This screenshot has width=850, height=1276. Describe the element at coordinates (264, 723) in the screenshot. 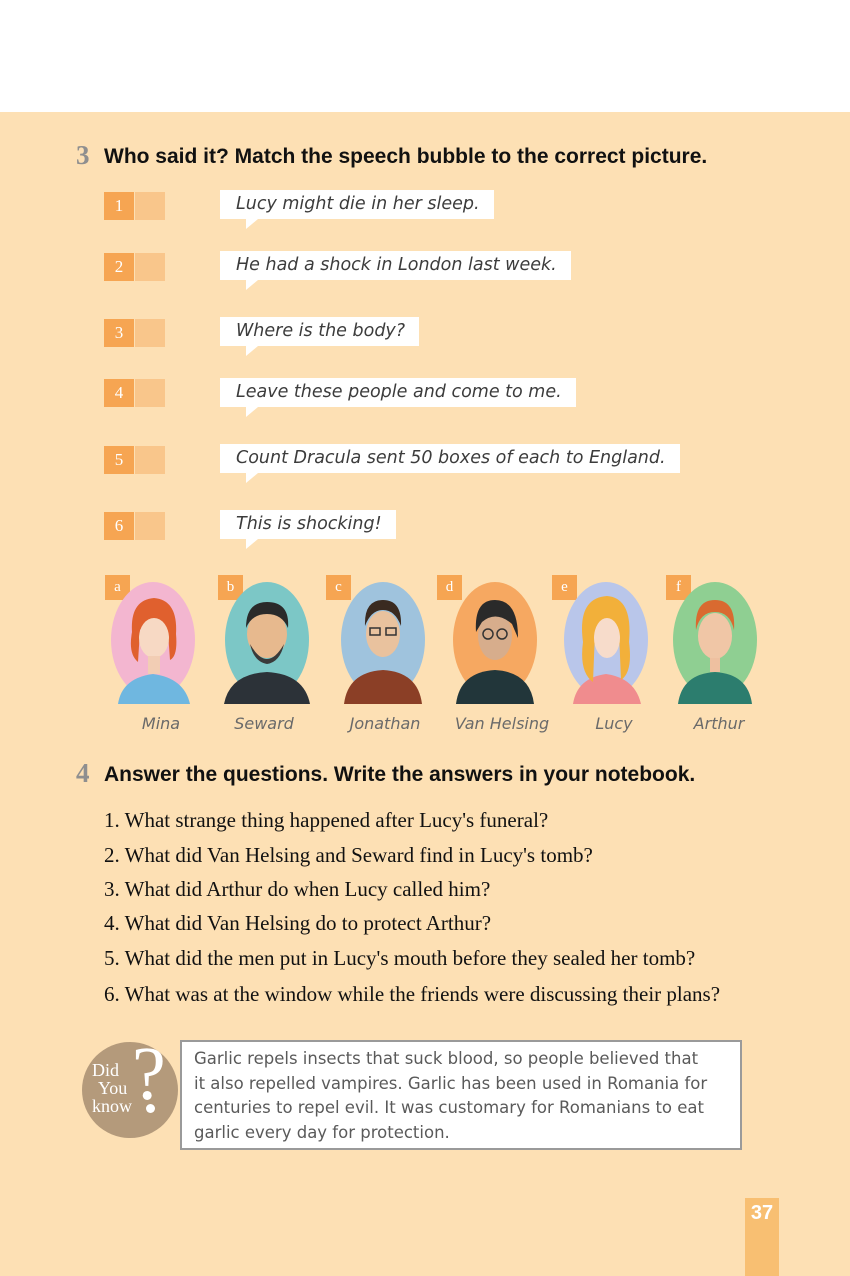

I see `character-name: Seward` at that location.